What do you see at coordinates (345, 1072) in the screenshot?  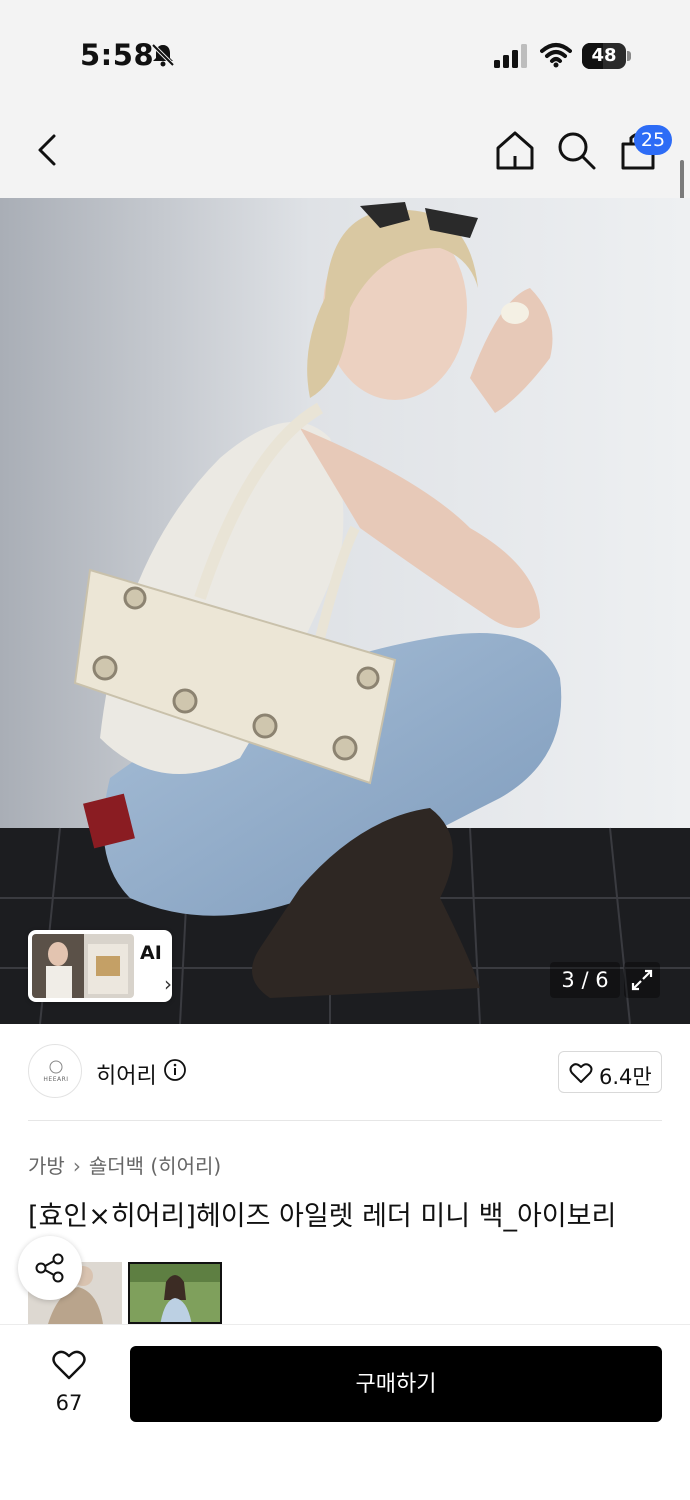 I see `brand-row: HEEARI 히어리 6.4만` at bounding box center [345, 1072].